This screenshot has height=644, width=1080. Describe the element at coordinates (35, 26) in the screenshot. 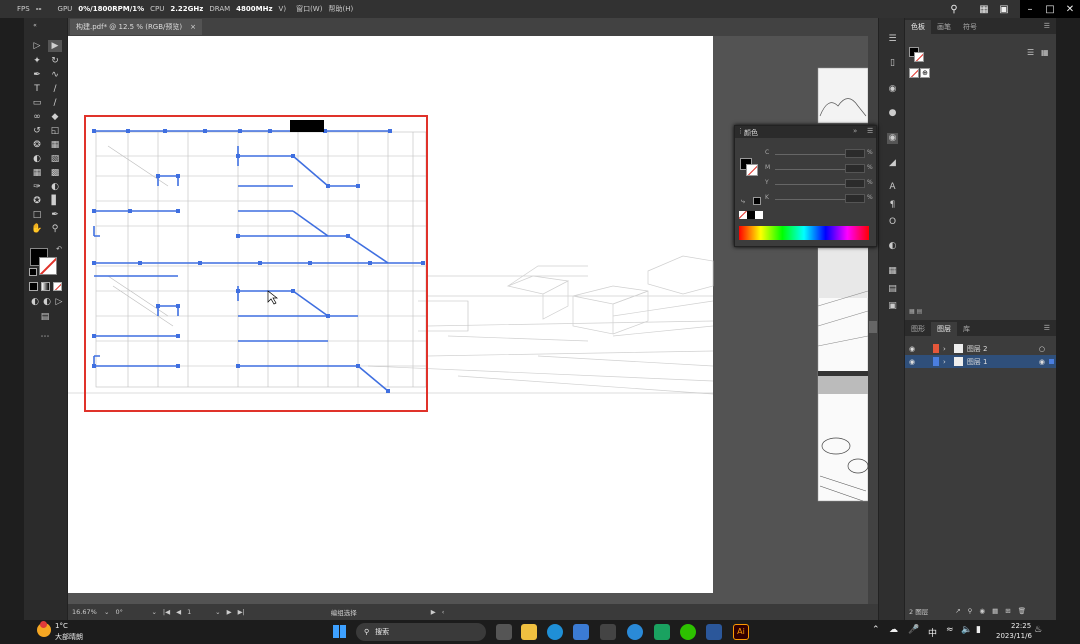

I see `collapse-arrows-icon: «` at that location.